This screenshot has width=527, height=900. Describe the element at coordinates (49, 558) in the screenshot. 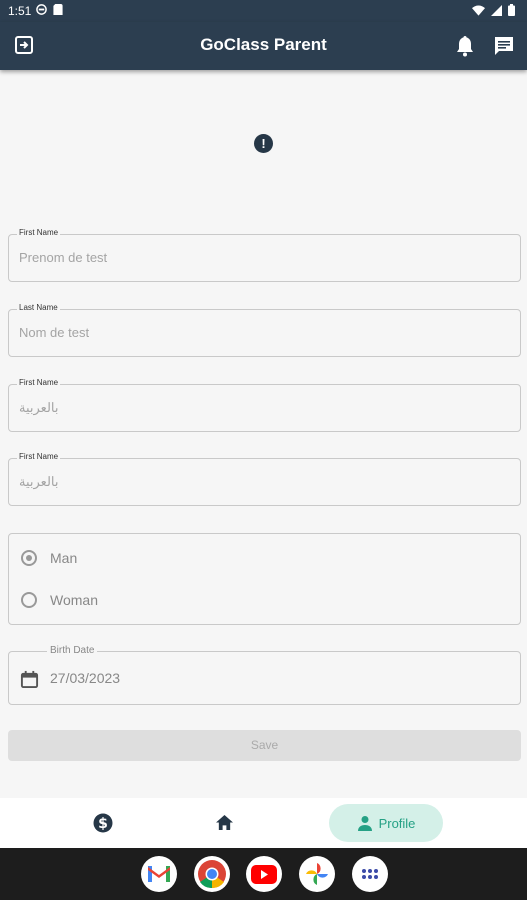

I see `gender-option-man: Man` at that location.